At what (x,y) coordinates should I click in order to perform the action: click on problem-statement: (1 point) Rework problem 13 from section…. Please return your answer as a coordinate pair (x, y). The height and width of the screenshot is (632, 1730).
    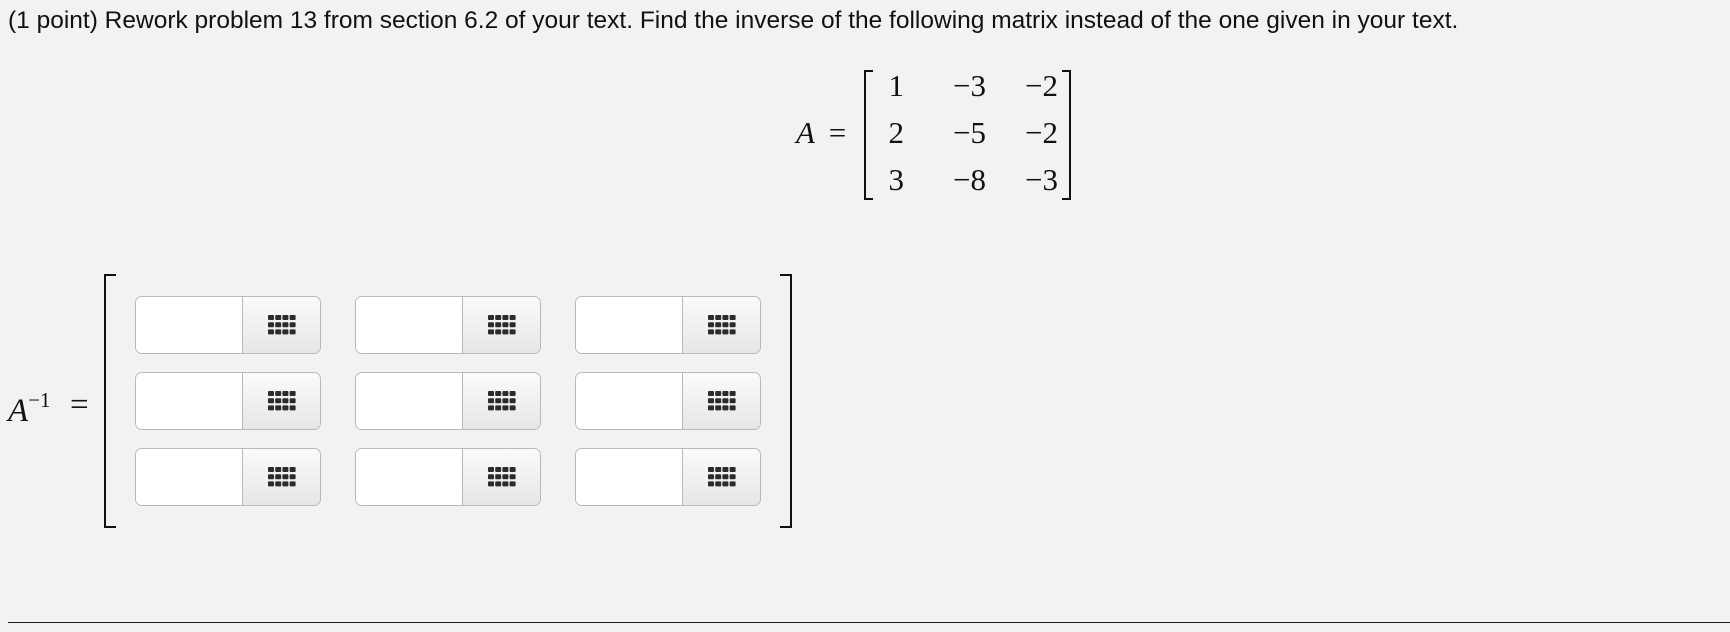
    Looking at the image, I should click on (733, 20).